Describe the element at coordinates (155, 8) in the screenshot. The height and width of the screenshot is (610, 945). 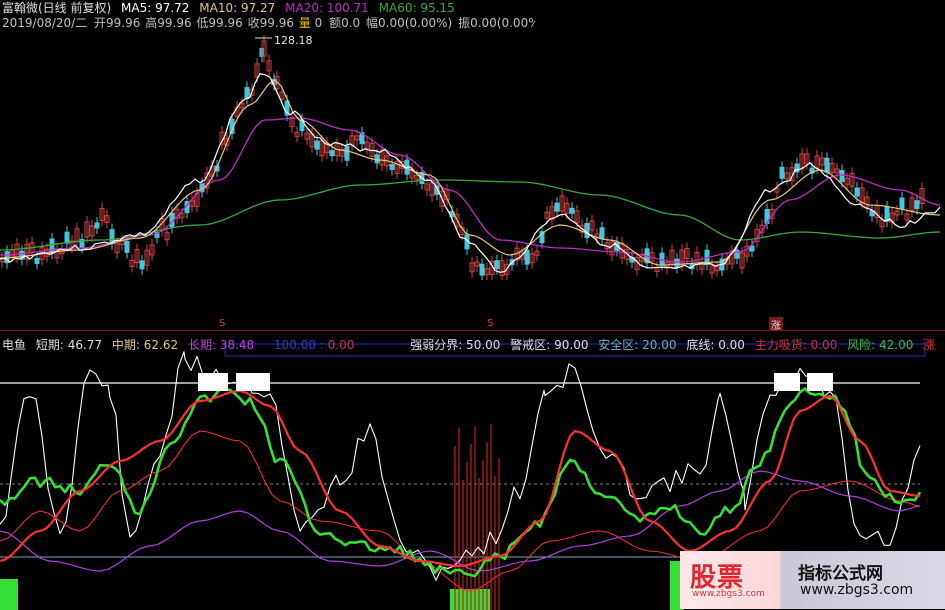
I see `ma5-value: MA5: 97.72` at that location.